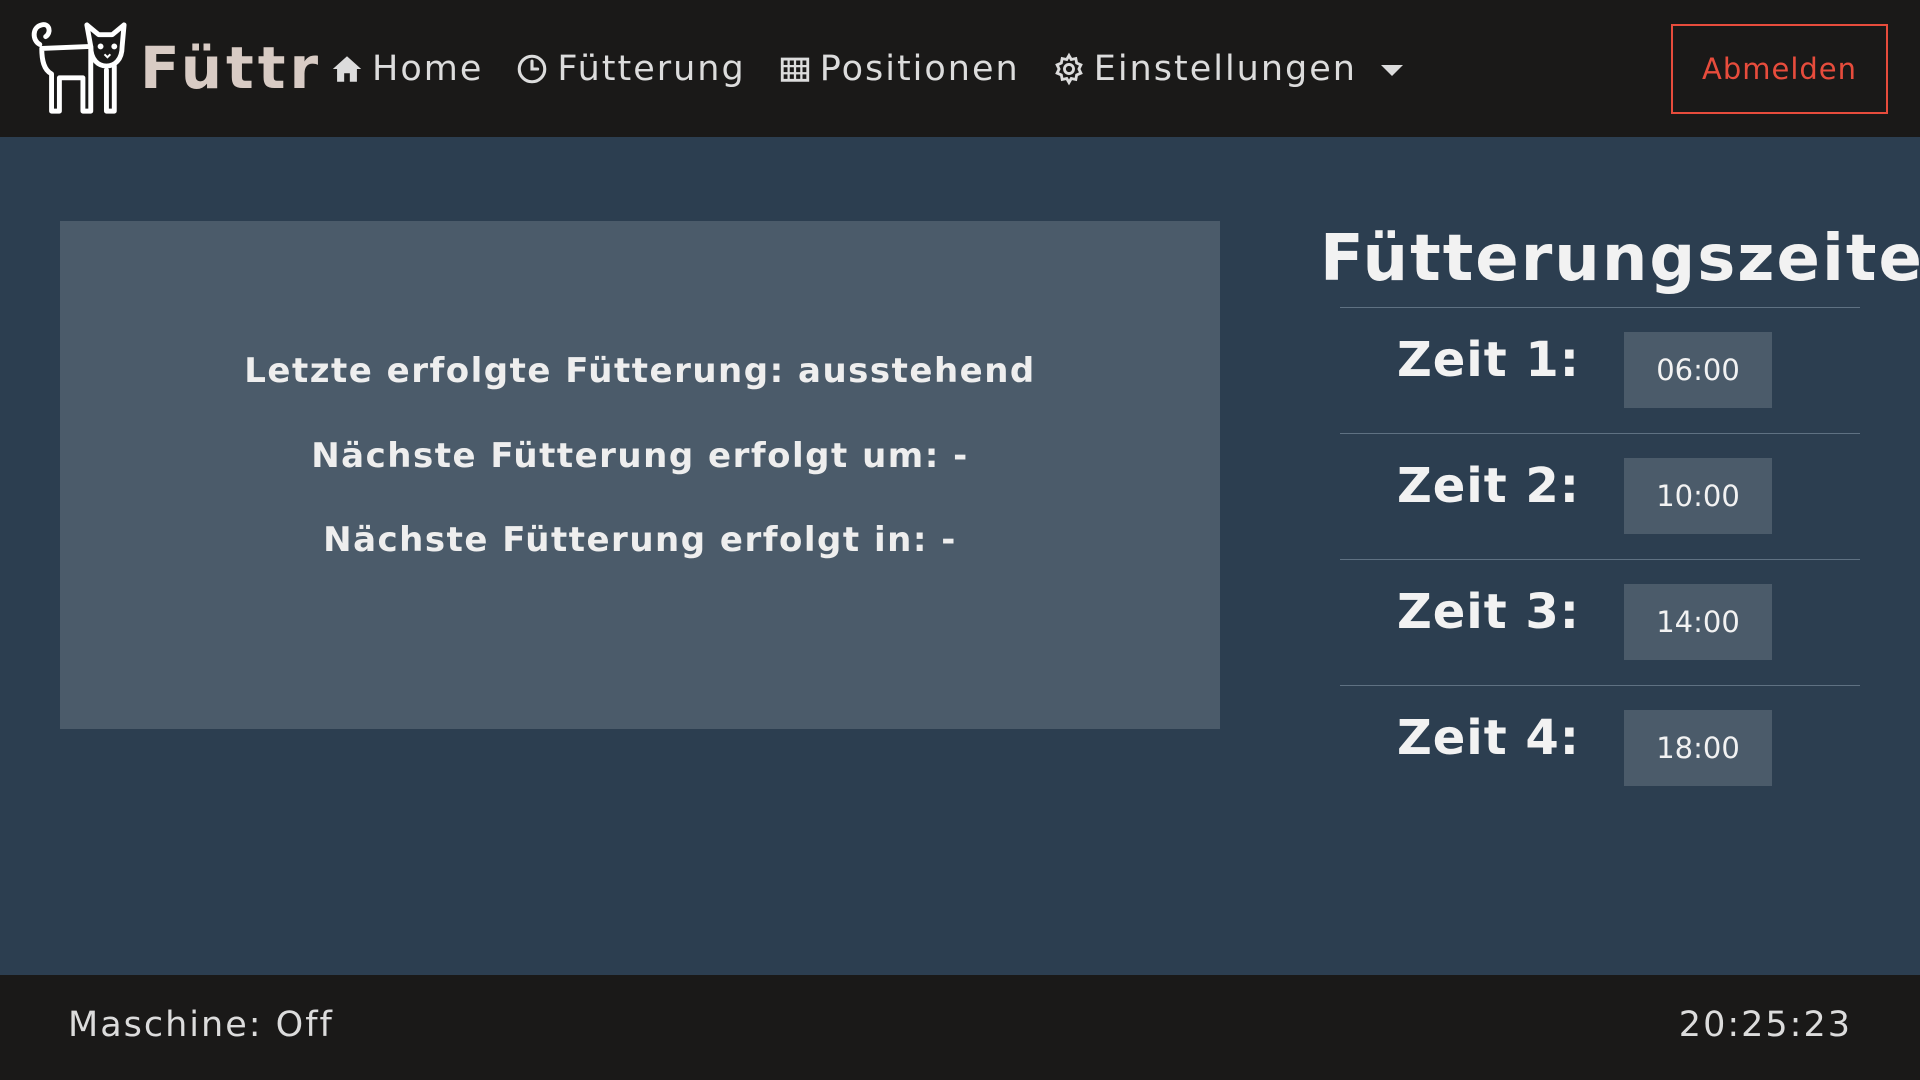 The image size is (1920, 1080). What do you see at coordinates (1488, 612) in the screenshot?
I see `time-label: Zeit 3:` at bounding box center [1488, 612].